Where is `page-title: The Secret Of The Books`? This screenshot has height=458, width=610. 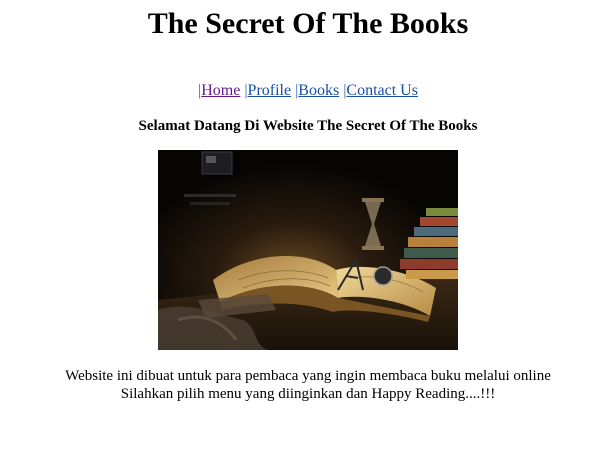 page-title: The Secret Of The Books is located at coordinates (308, 23).